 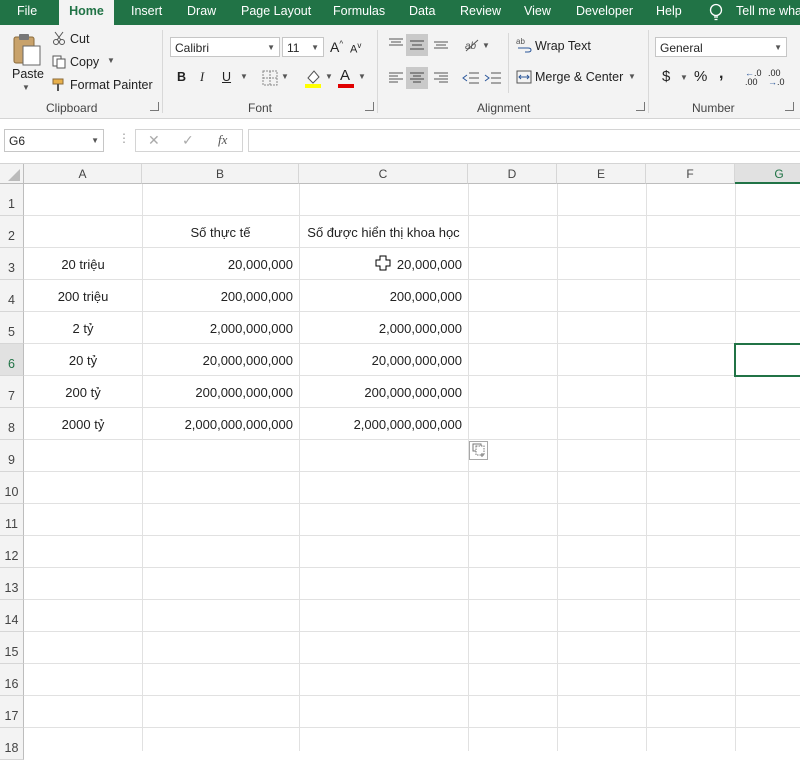 What do you see at coordinates (768, 12) in the screenshot?
I see `tell-me-search: Tell me wha` at bounding box center [768, 12].